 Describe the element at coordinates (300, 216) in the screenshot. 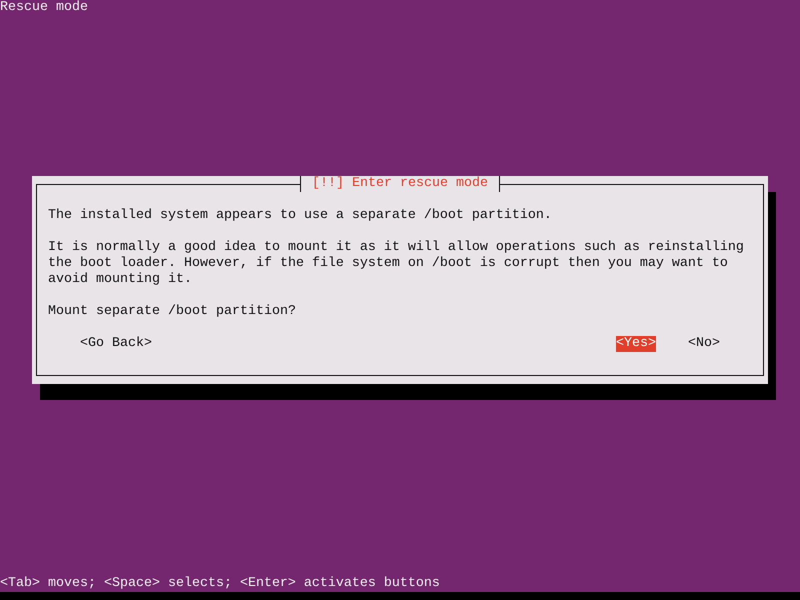

I see `dialog-paragraph: The installed system appears to use a separate /boot partition.` at that location.